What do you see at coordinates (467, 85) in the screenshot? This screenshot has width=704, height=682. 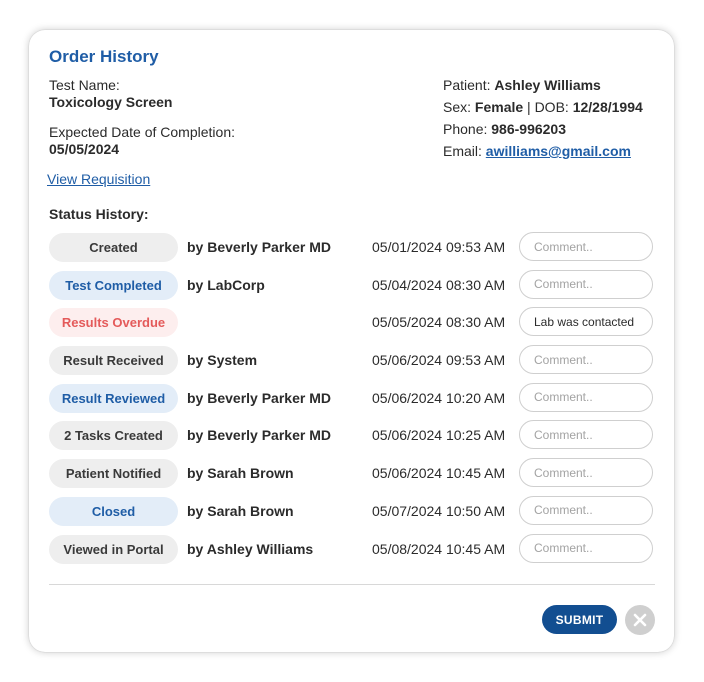 I see `patient-label: Patient:` at bounding box center [467, 85].